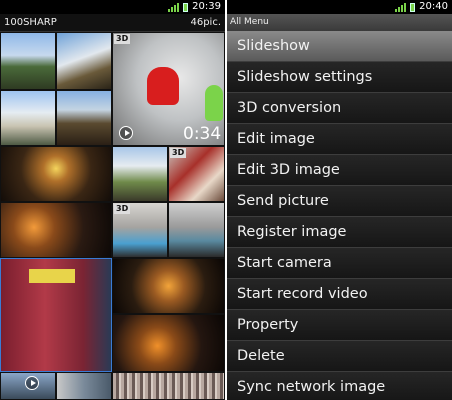 The image size is (452, 400). What do you see at coordinates (206, 6) in the screenshot?
I see `status-time: 20:39` at bounding box center [206, 6].